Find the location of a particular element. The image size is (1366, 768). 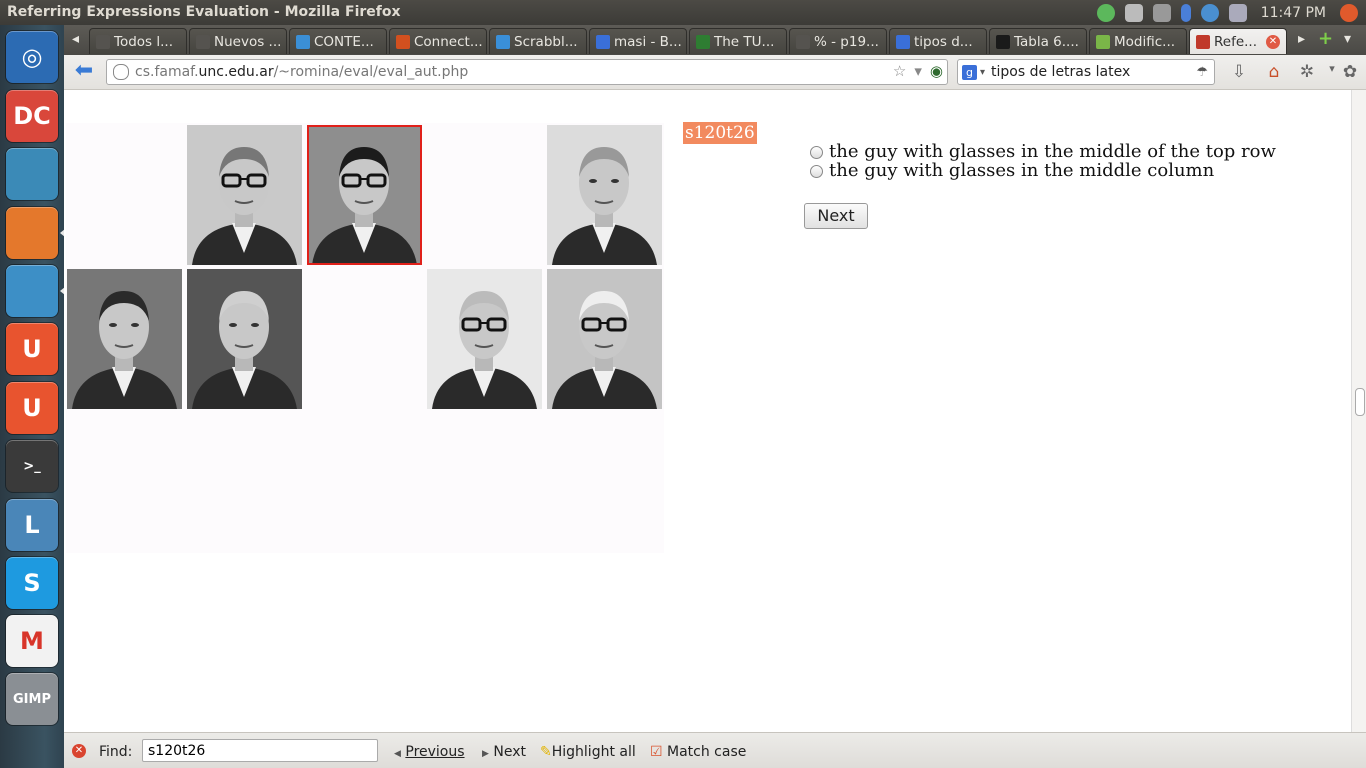

checkbox-checked-icon: ☑ is located at coordinates (656, 752).